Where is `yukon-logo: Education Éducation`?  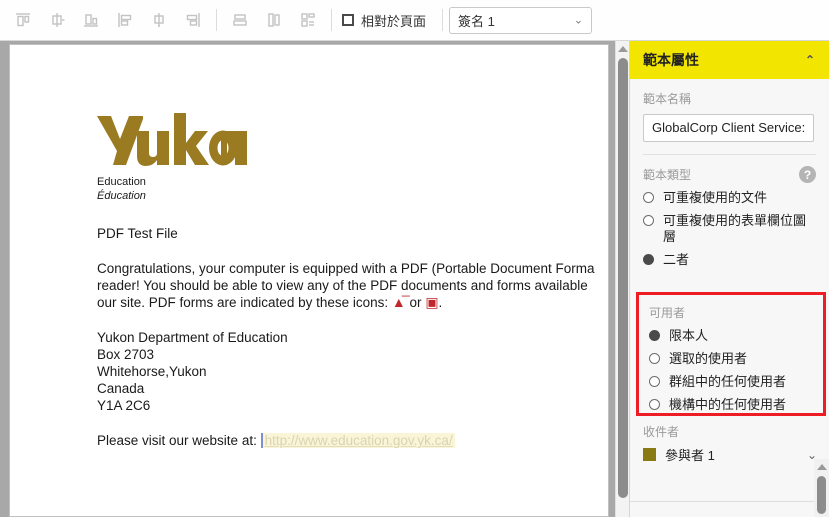
yukon-logo: Education Éducation is located at coordinates (175, 158).